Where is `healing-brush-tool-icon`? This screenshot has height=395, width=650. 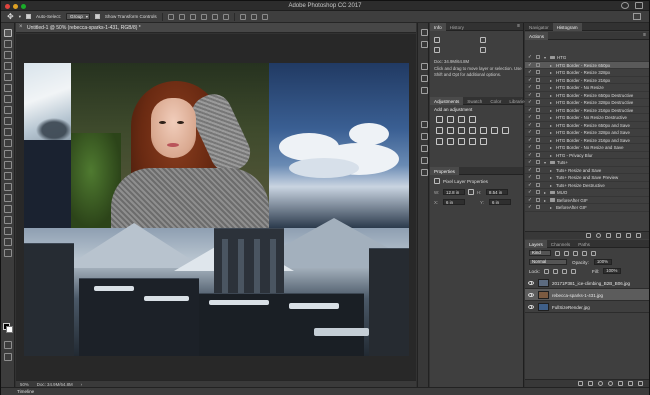 healing-brush-tool-icon is located at coordinates (8, 99).